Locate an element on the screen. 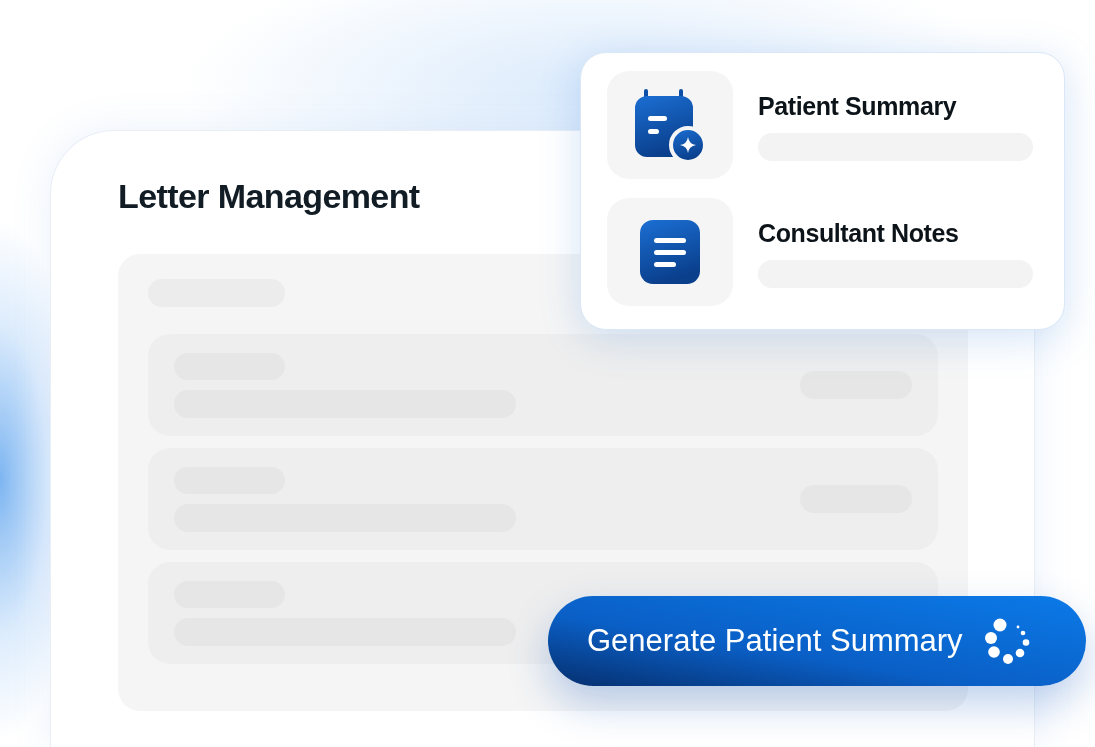  document-lines-icon is located at coordinates (670, 252).